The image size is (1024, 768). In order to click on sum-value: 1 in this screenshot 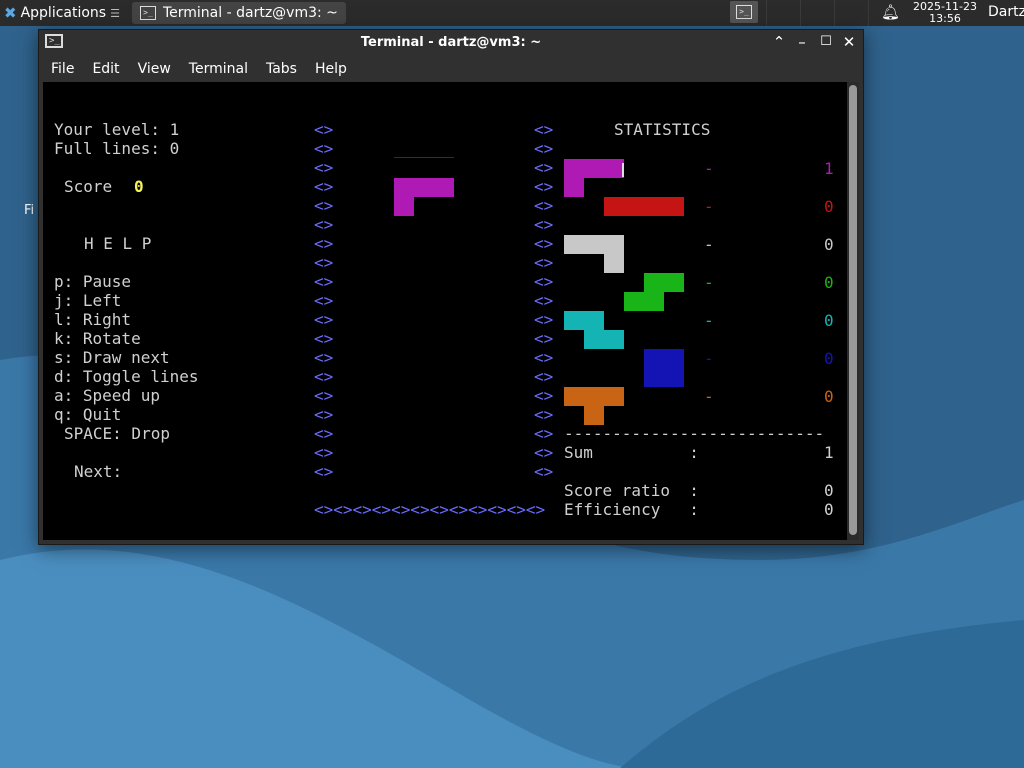, I will do `click(829, 452)`.